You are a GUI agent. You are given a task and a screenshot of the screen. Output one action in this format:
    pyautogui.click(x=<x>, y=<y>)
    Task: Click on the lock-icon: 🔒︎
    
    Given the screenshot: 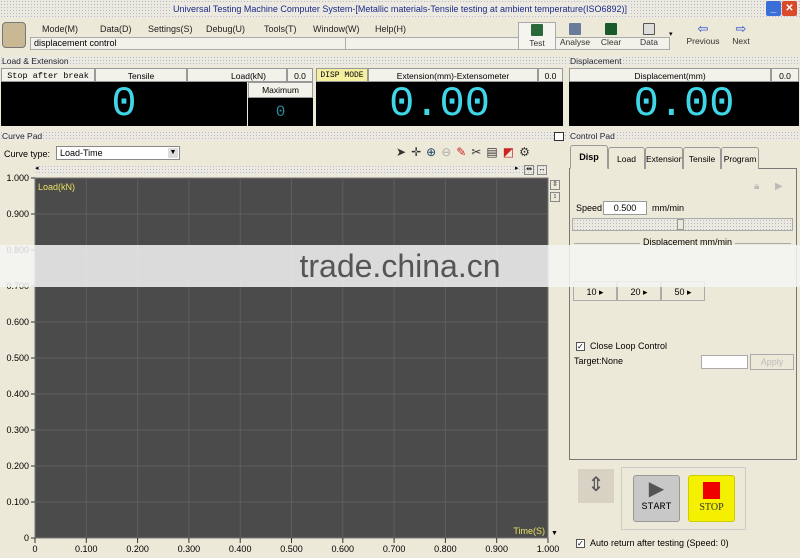 What is the action you would take?
    pyautogui.click(x=756, y=186)
    